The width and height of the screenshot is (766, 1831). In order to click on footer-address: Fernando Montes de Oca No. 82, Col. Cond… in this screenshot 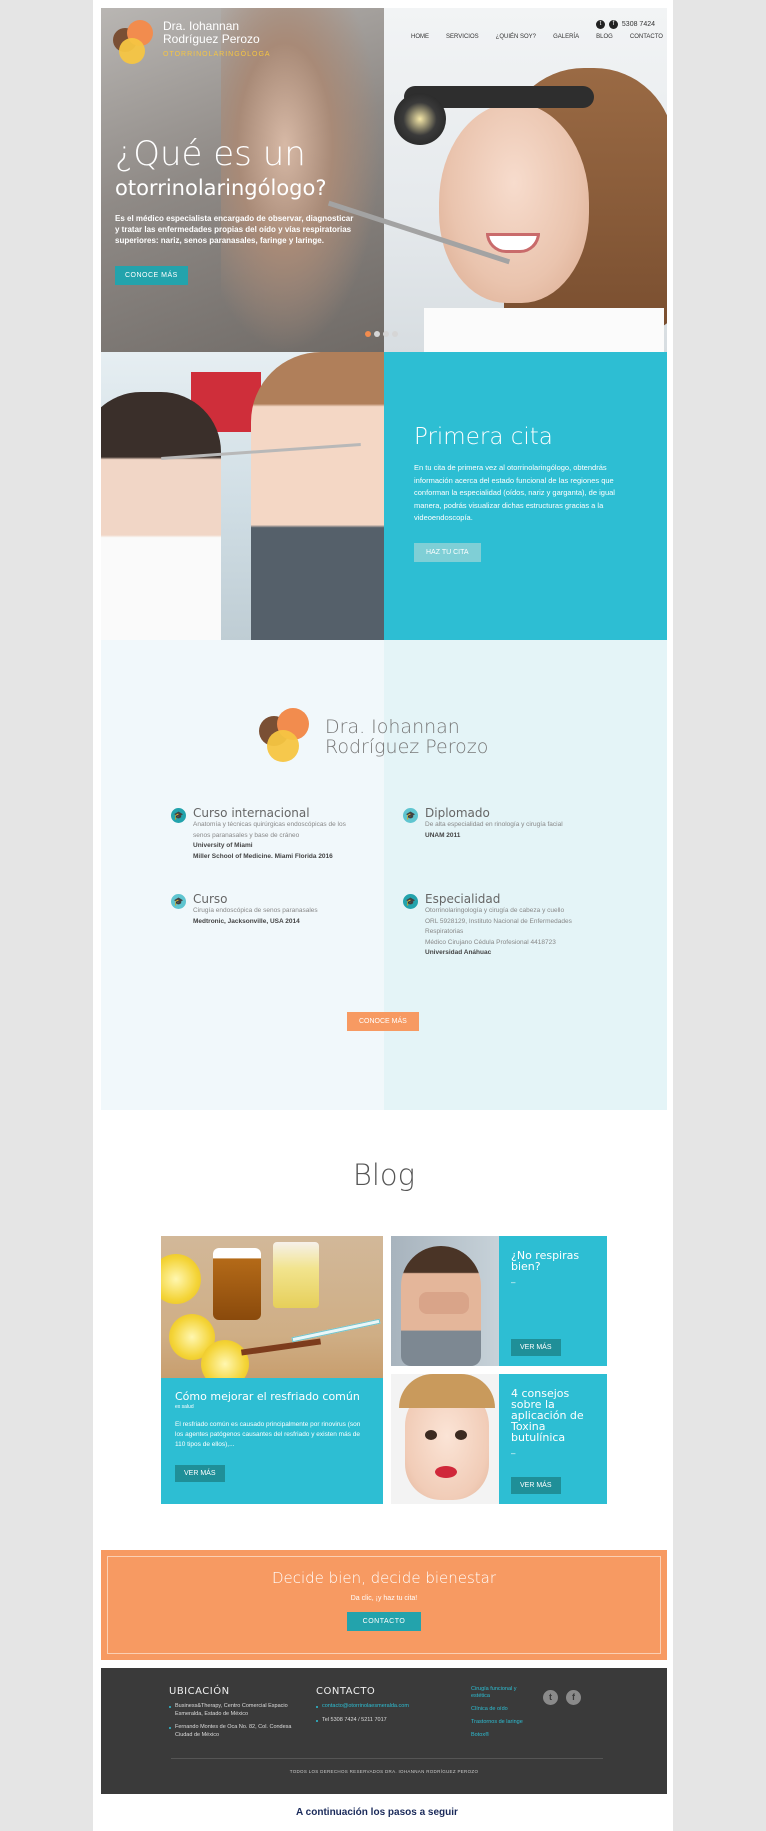, I will do `click(234, 1731)`.